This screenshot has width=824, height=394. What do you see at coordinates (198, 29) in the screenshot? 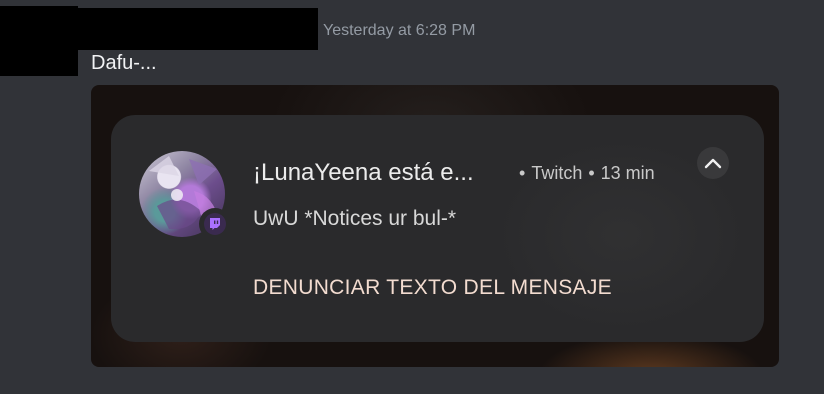
I see `redacted-username` at bounding box center [198, 29].